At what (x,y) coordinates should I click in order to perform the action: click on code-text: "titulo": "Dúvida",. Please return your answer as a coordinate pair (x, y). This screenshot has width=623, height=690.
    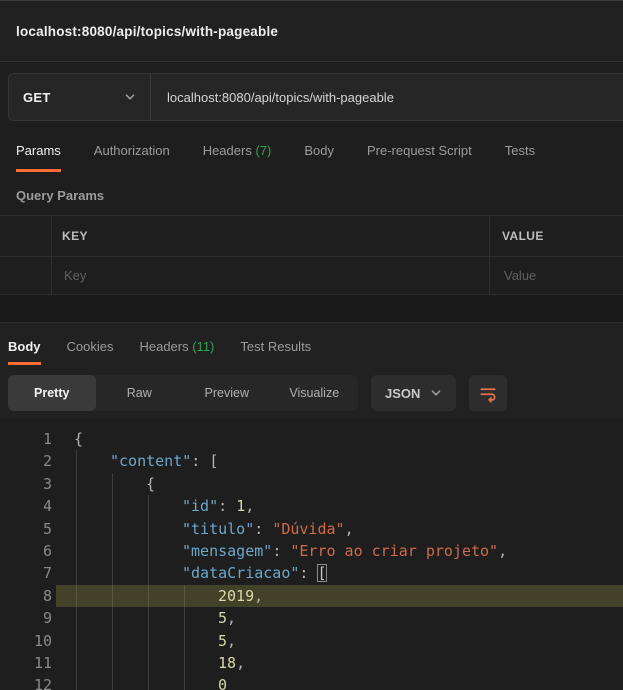
    Looking at the image, I should click on (268, 528).